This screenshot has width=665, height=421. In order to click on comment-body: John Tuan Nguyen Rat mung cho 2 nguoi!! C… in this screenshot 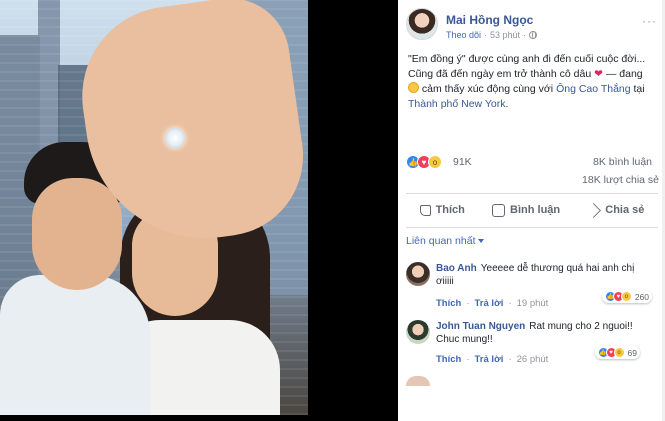, I will do `click(544, 333)`.